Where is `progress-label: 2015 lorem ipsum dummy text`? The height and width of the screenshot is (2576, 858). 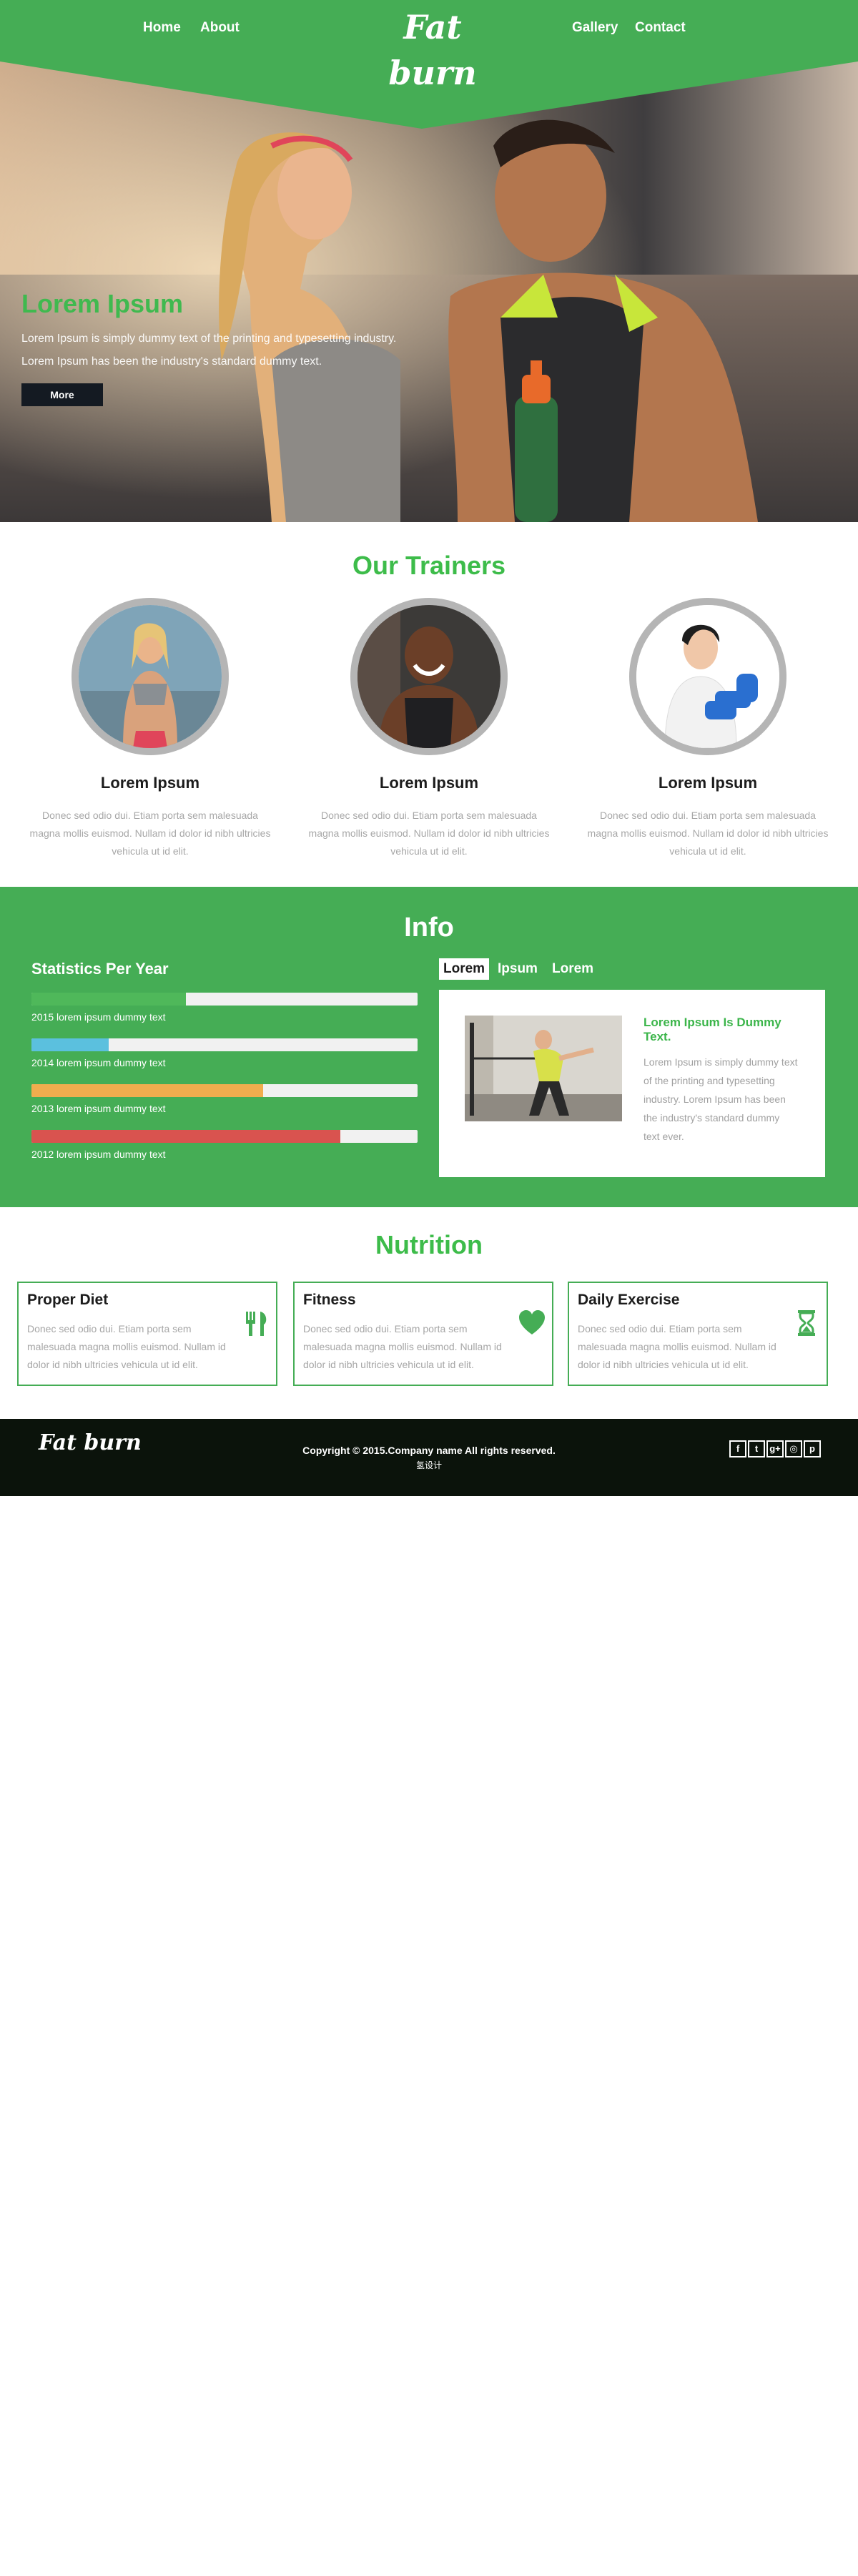
progress-label: 2015 lorem ipsum dummy text is located at coordinates (98, 1017).